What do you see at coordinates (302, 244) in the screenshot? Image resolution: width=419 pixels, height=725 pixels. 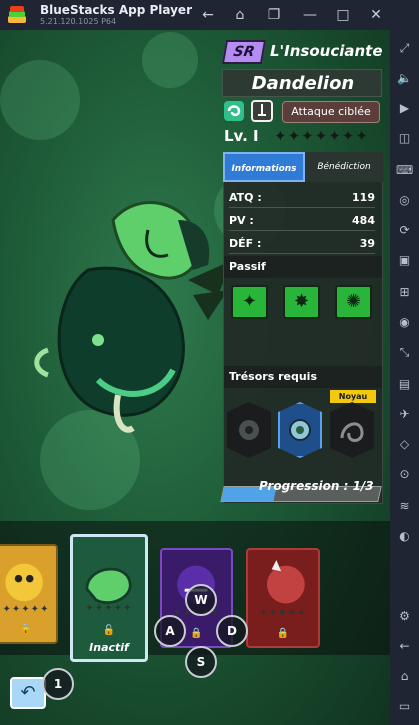 I see `stat-row-def: DÉF : 39` at bounding box center [302, 244].